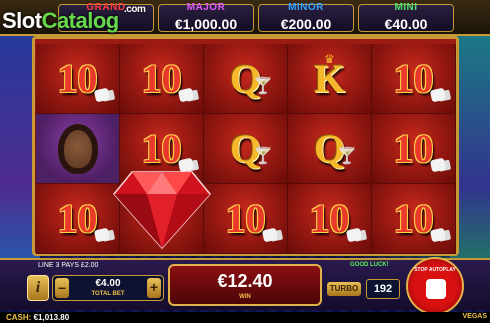 This screenshot has width=490, height=323. I want to click on stop-icon, so click(436, 289).